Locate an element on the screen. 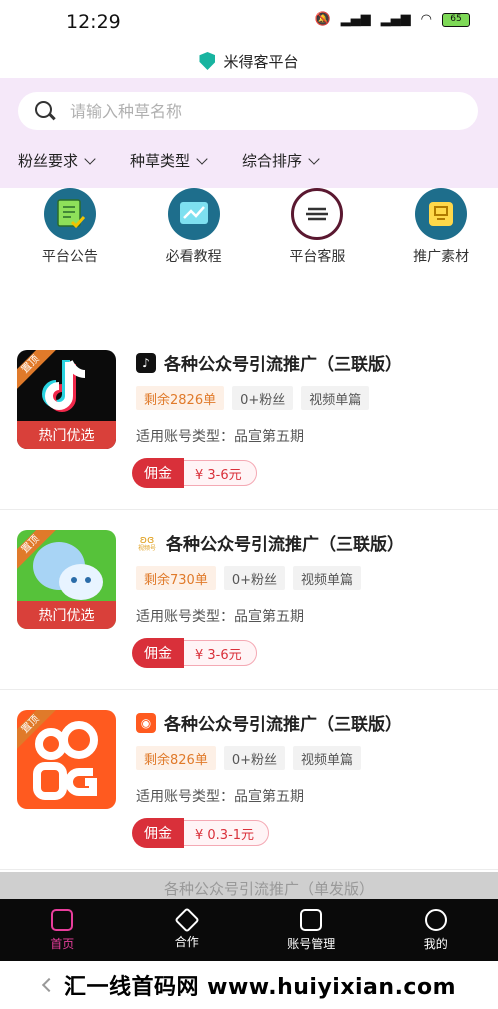  battery-icon: 65 is located at coordinates (456, 19).